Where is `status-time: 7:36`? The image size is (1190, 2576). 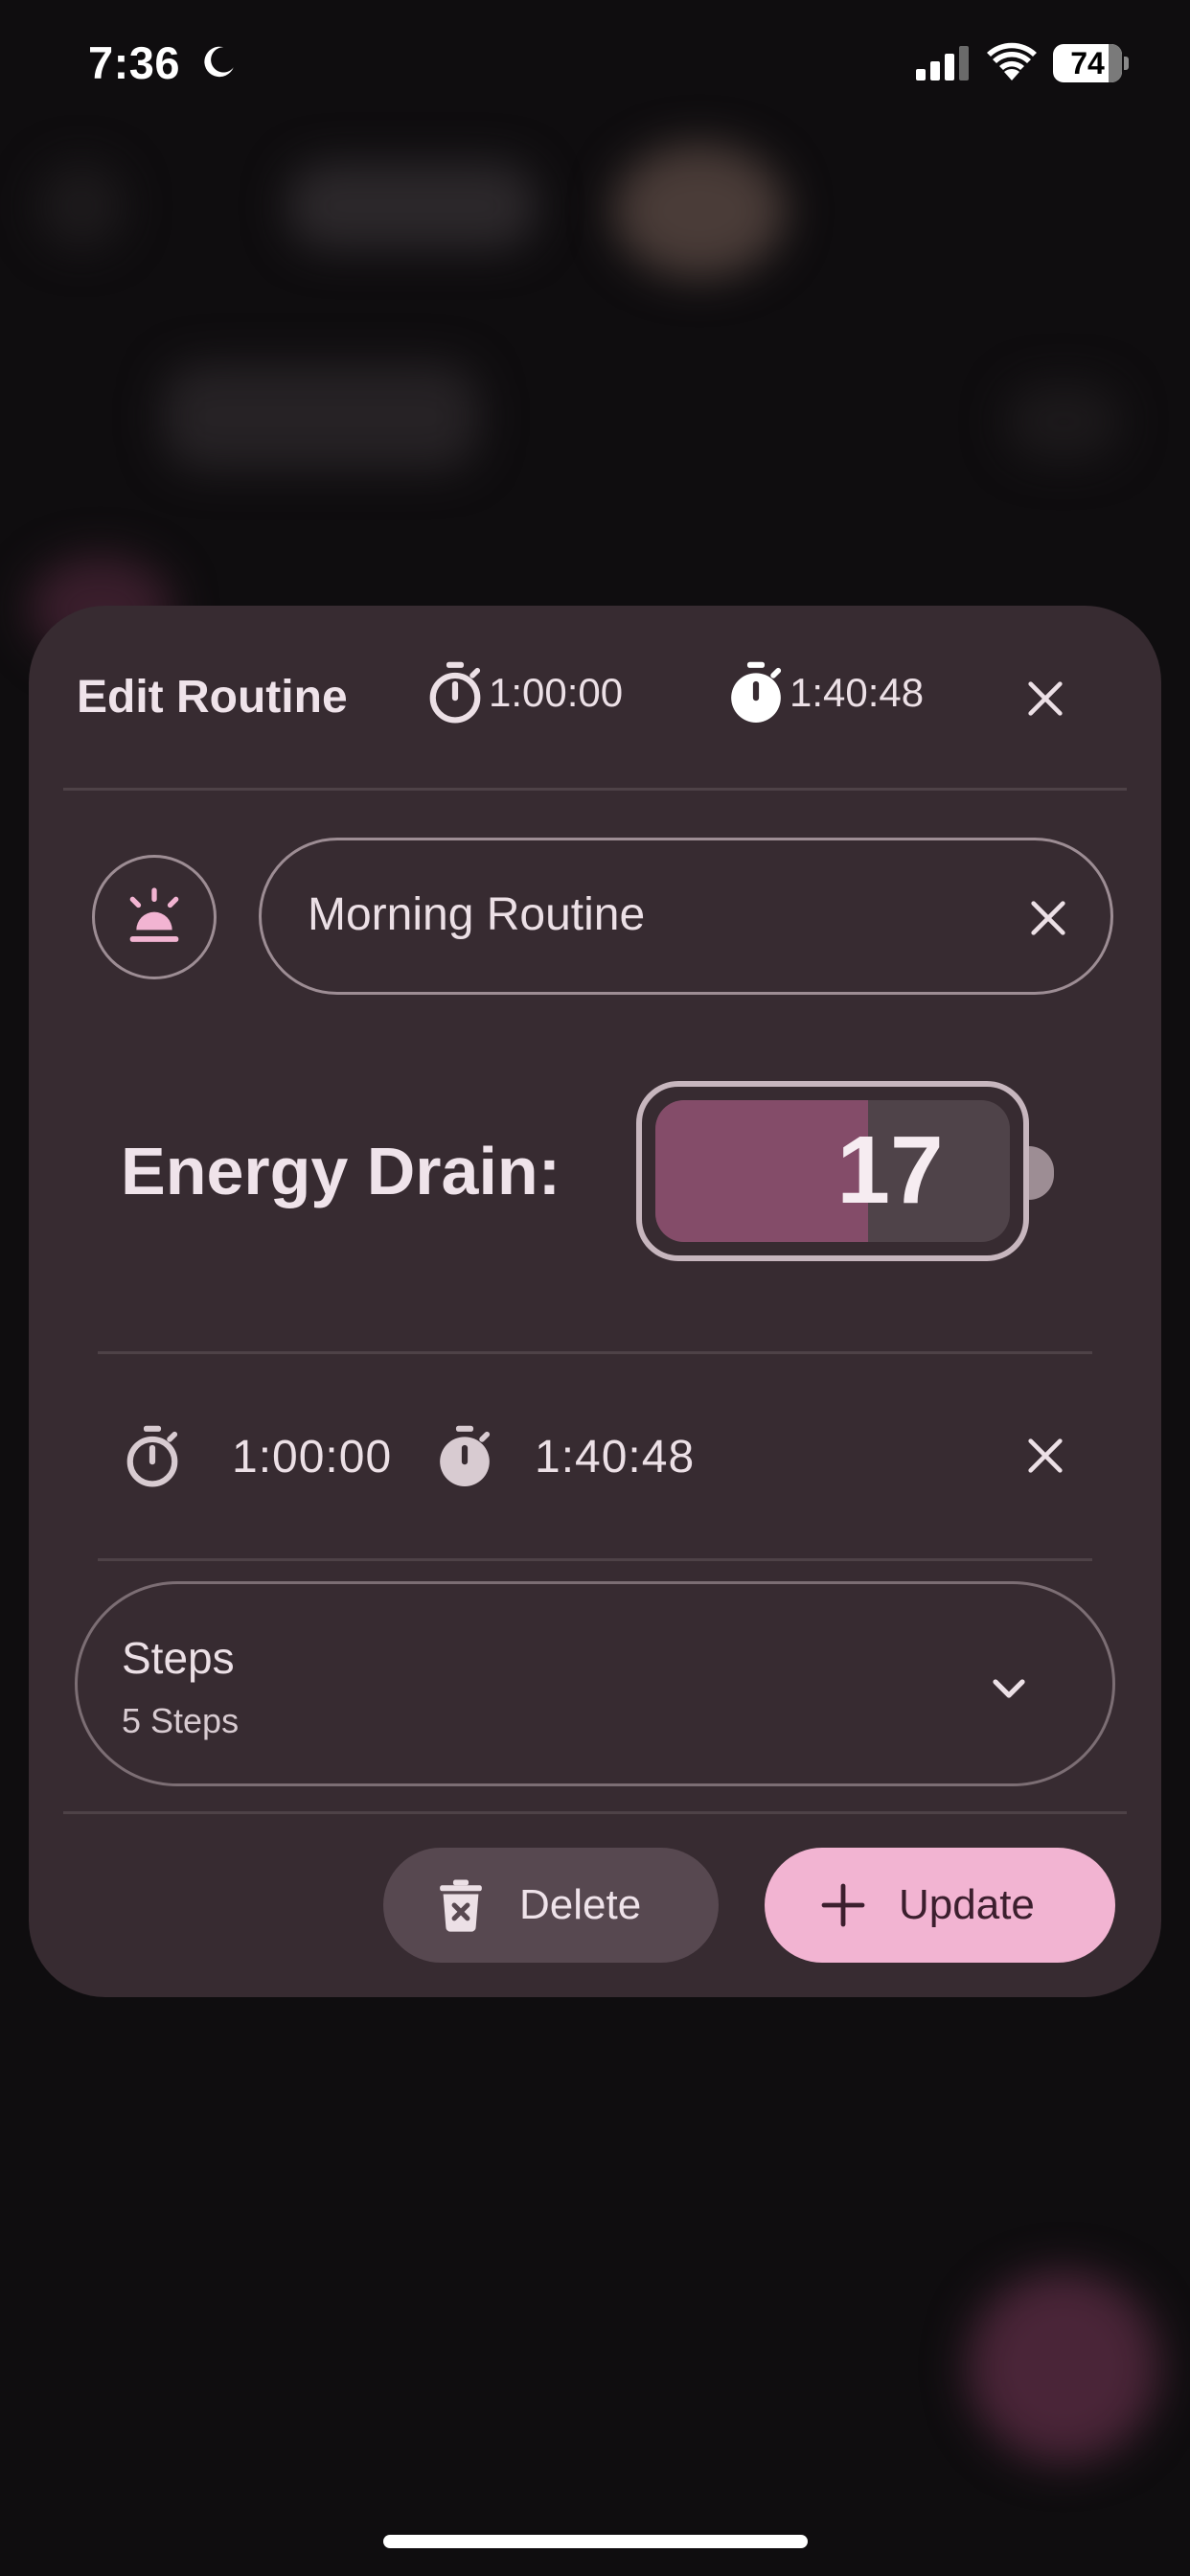
status-time: 7:36 is located at coordinates (135, 63).